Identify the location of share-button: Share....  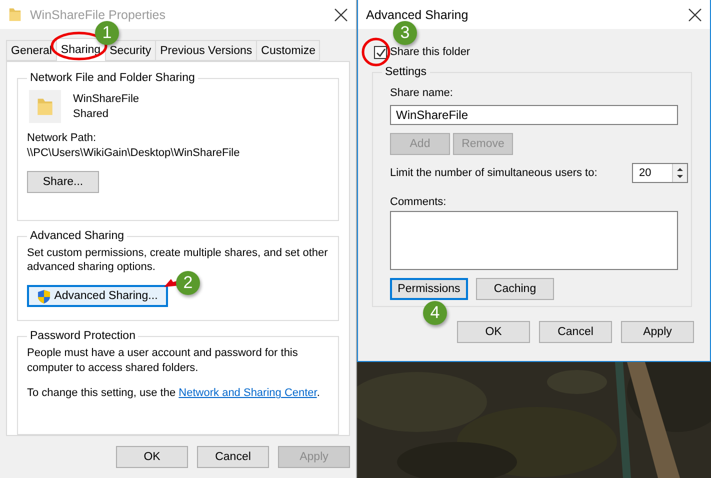
(63, 182).